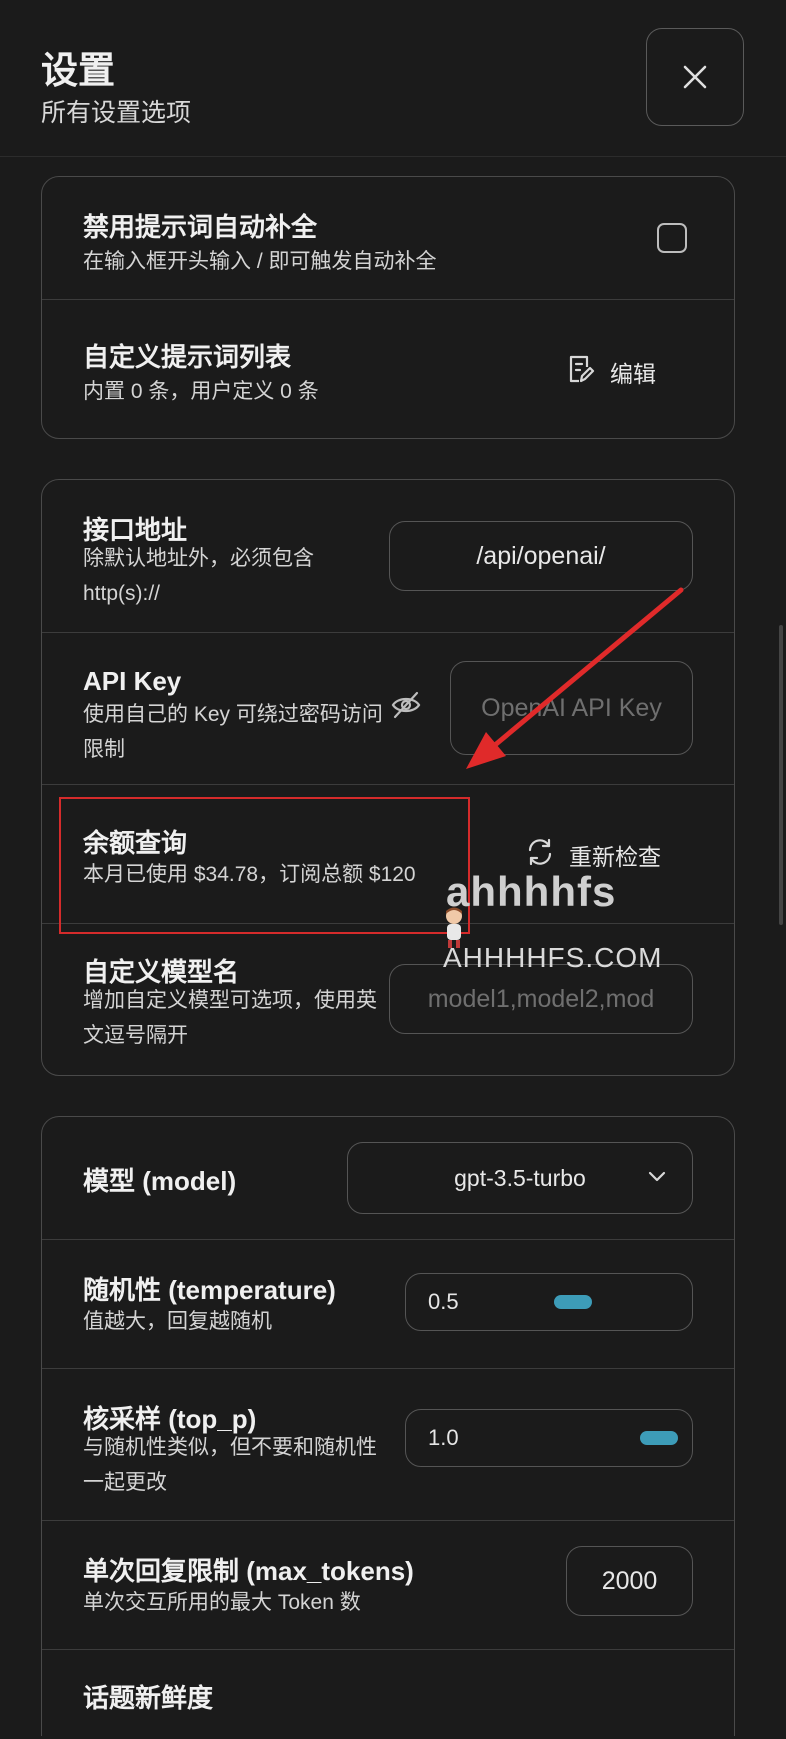 Image resolution: width=786 pixels, height=1739 pixels. What do you see at coordinates (575, 678) in the screenshot?
I see `annotation-arrow` at bounding box center [575, 678].